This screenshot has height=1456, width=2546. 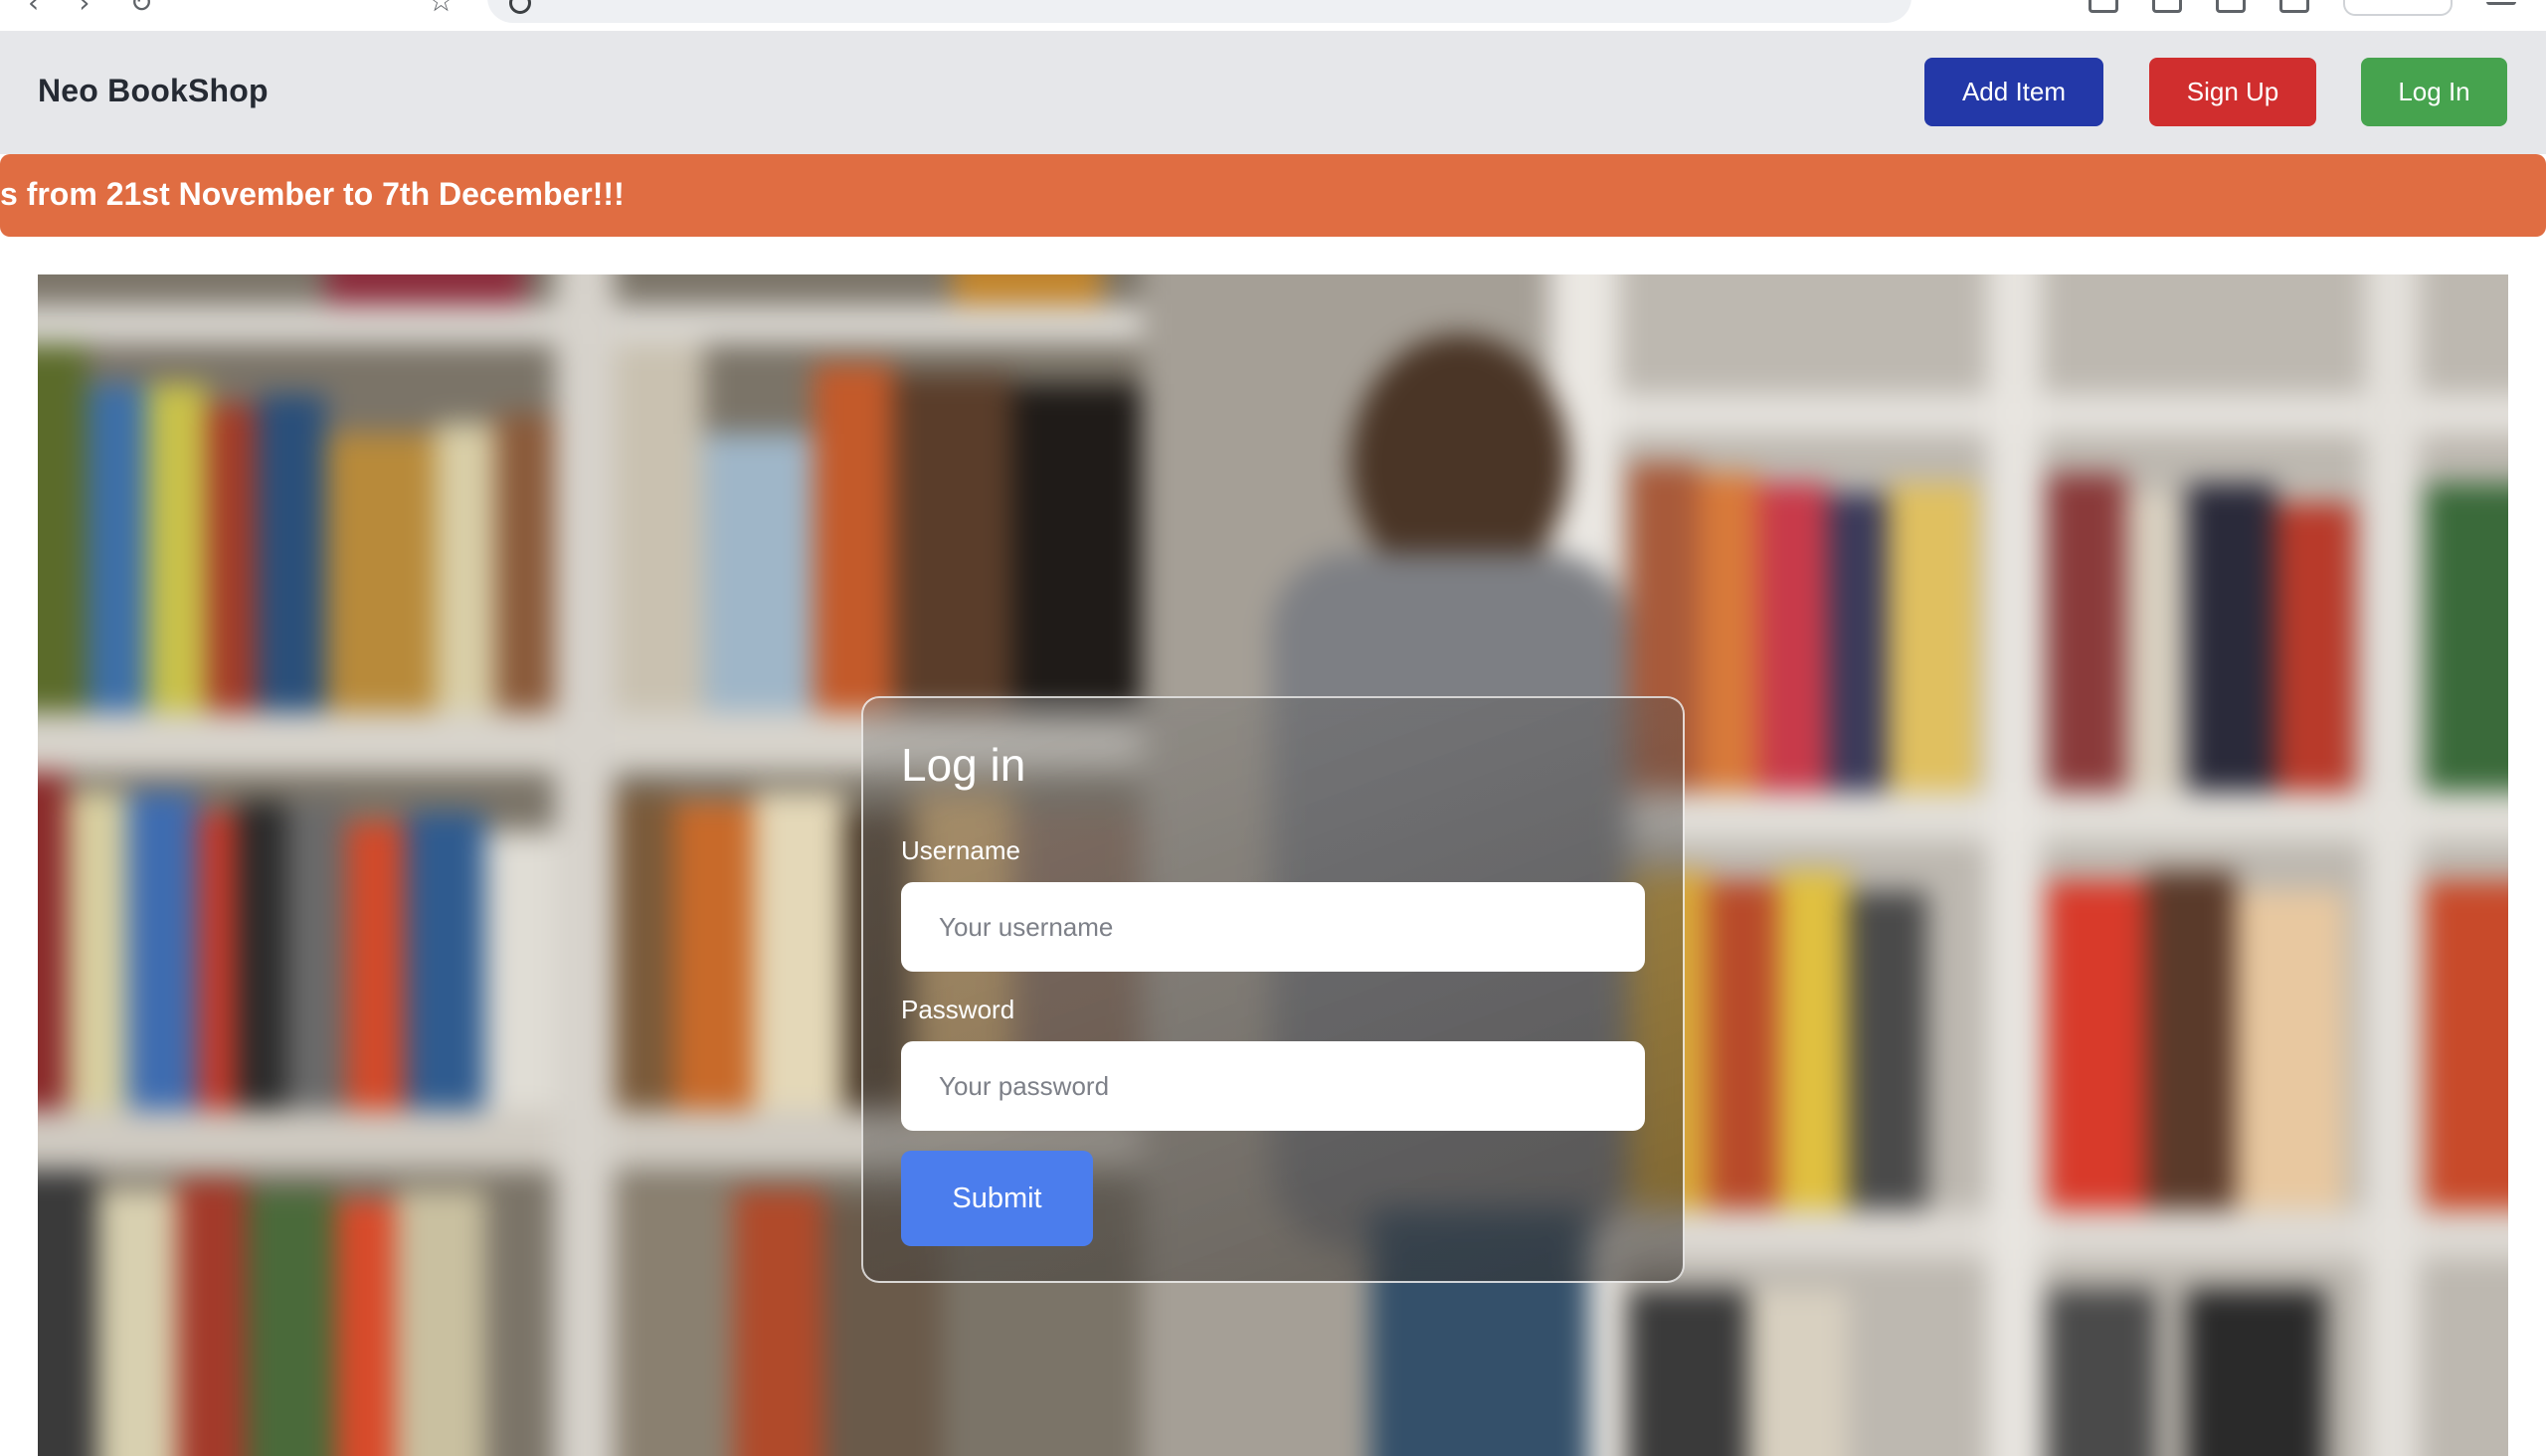 What do you see at coordinates (958, 1009) in the screenshot?
I see `password-label: Password` at bounding box center [958, 1009].